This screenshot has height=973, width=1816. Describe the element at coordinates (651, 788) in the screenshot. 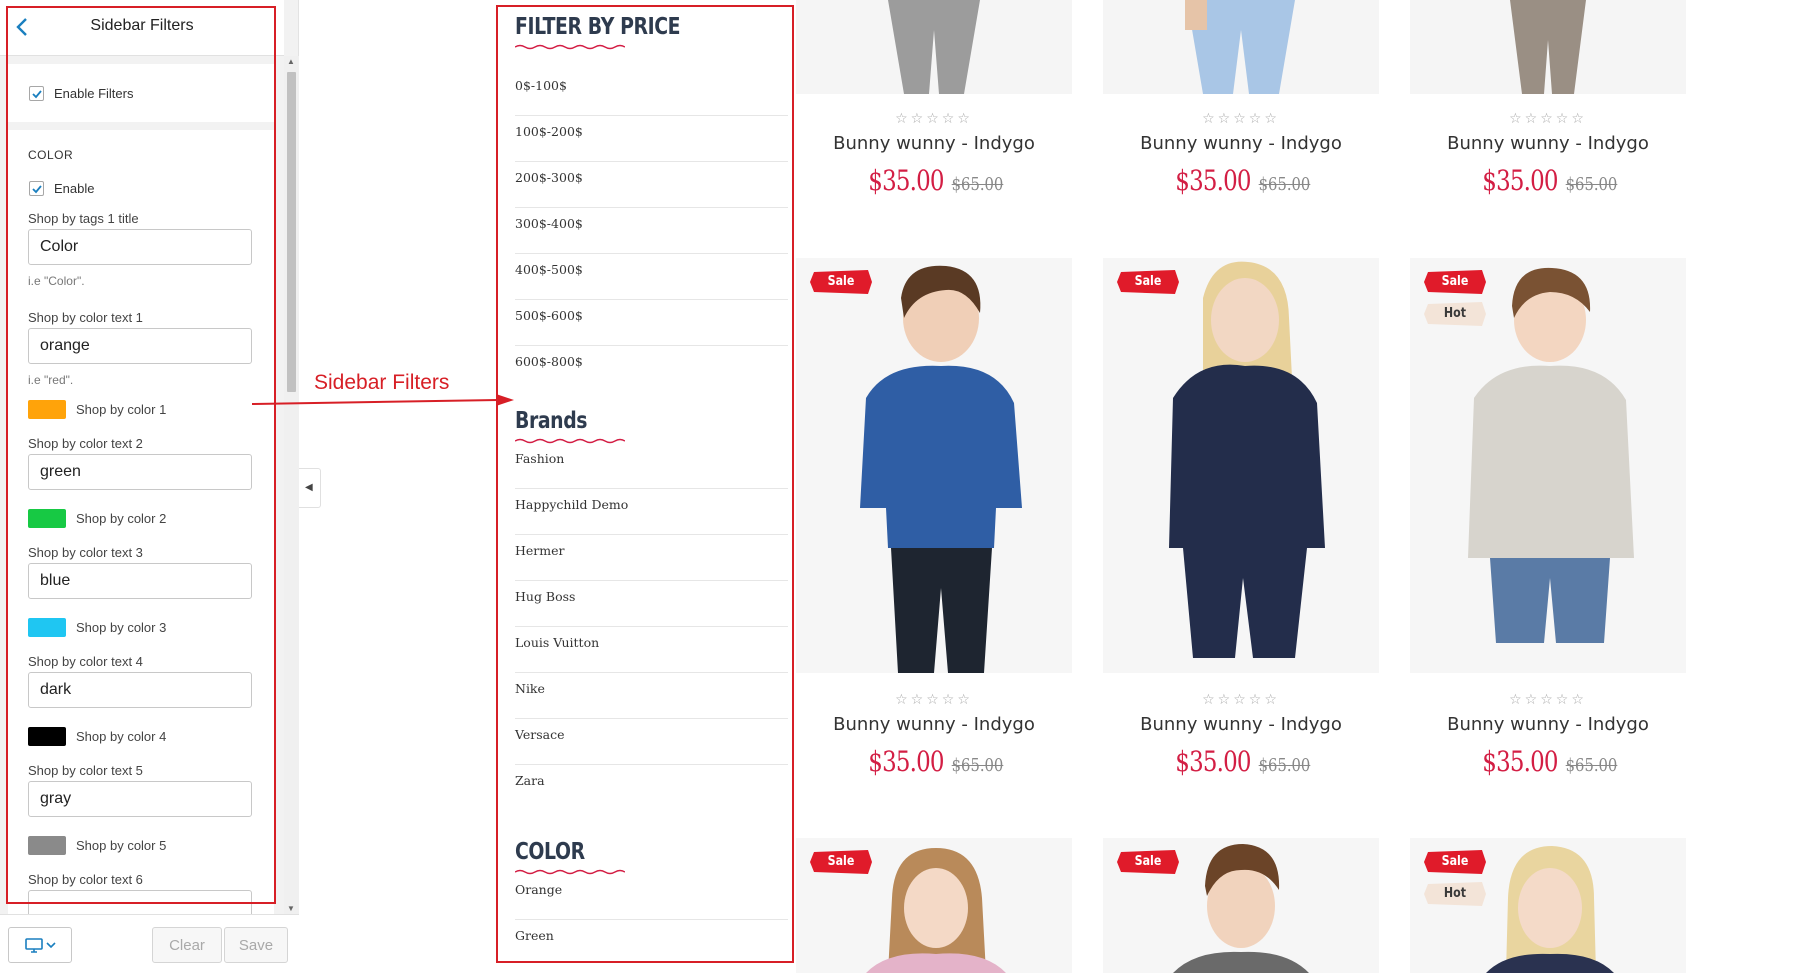

I see `brand-filter-item: Zara` at that location.